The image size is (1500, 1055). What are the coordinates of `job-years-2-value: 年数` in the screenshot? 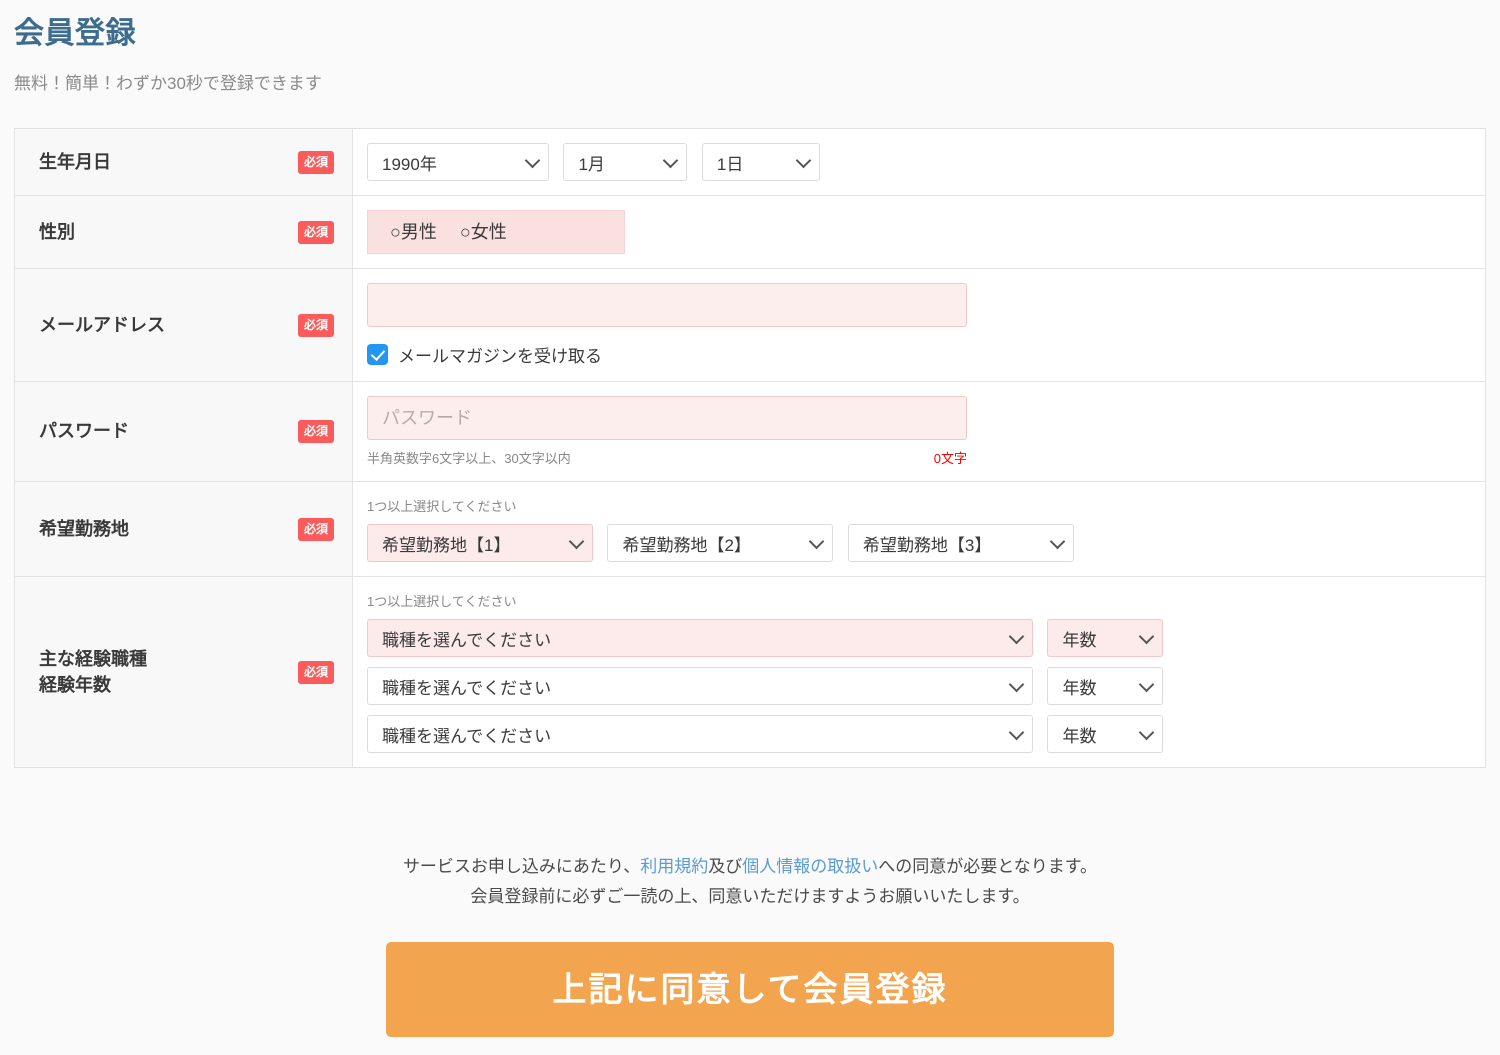 It's located at (1079, 688).